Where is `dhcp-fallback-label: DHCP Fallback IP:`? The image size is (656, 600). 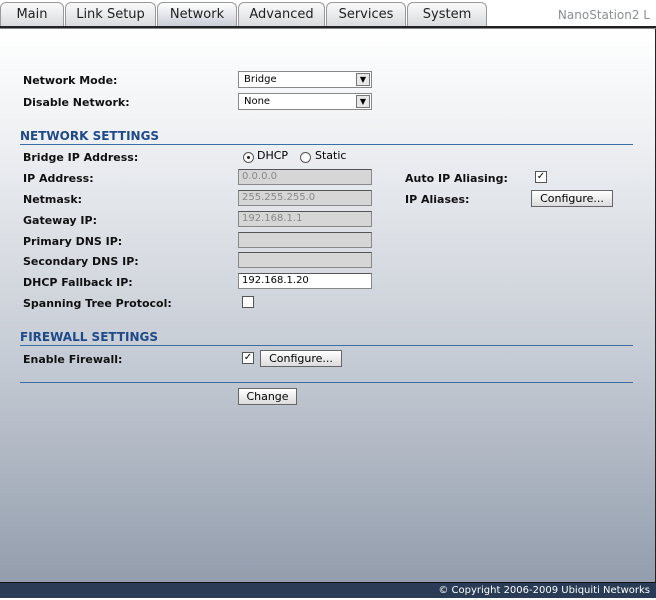
dhcp-fallback-label: DHCP Fallback IP: is located at coordinates (78, 282).